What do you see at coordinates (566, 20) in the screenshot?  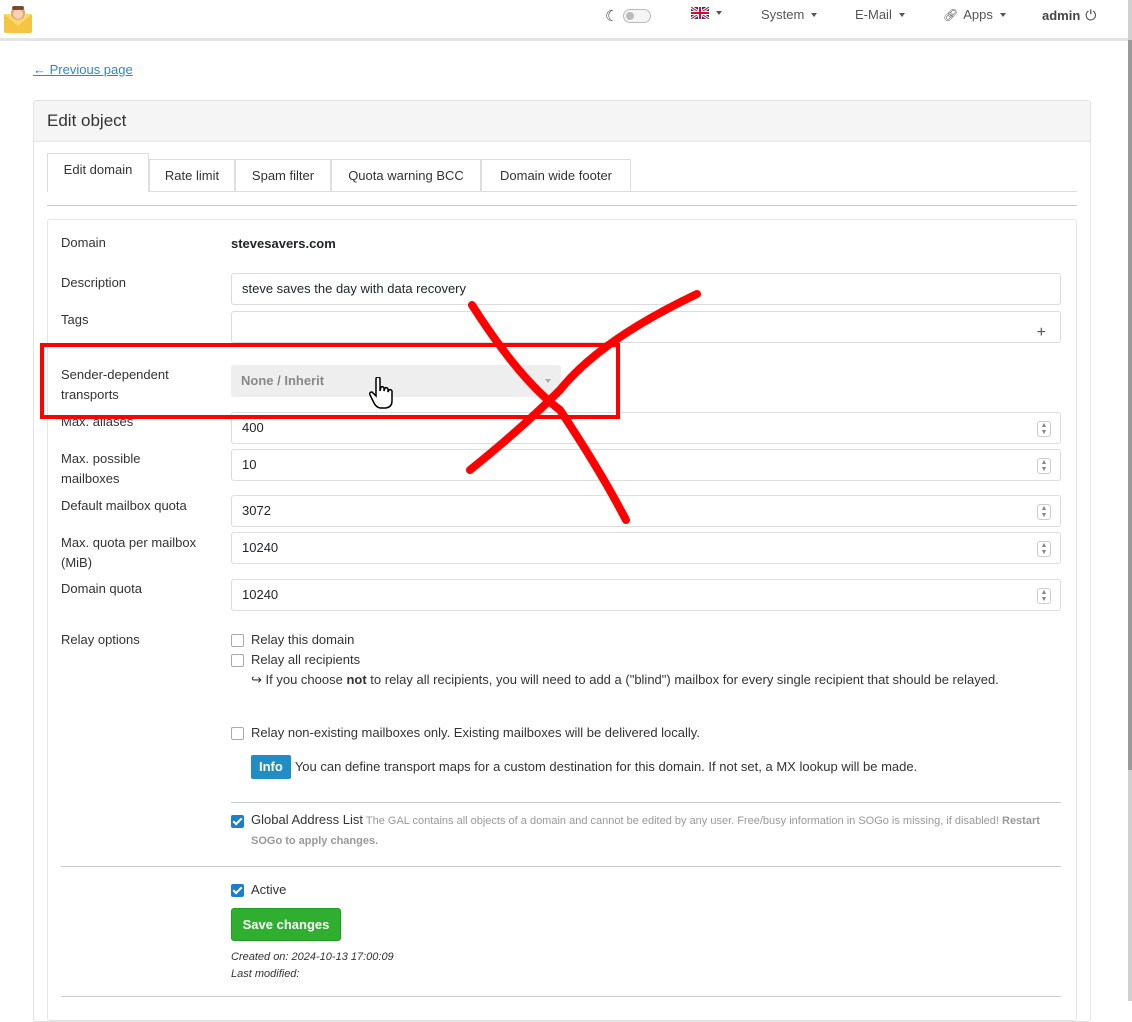 I see `top-navbar: ☾ System E-Mail 🔗︎ Apps admin ⏻` at bounding box center [566, 20].